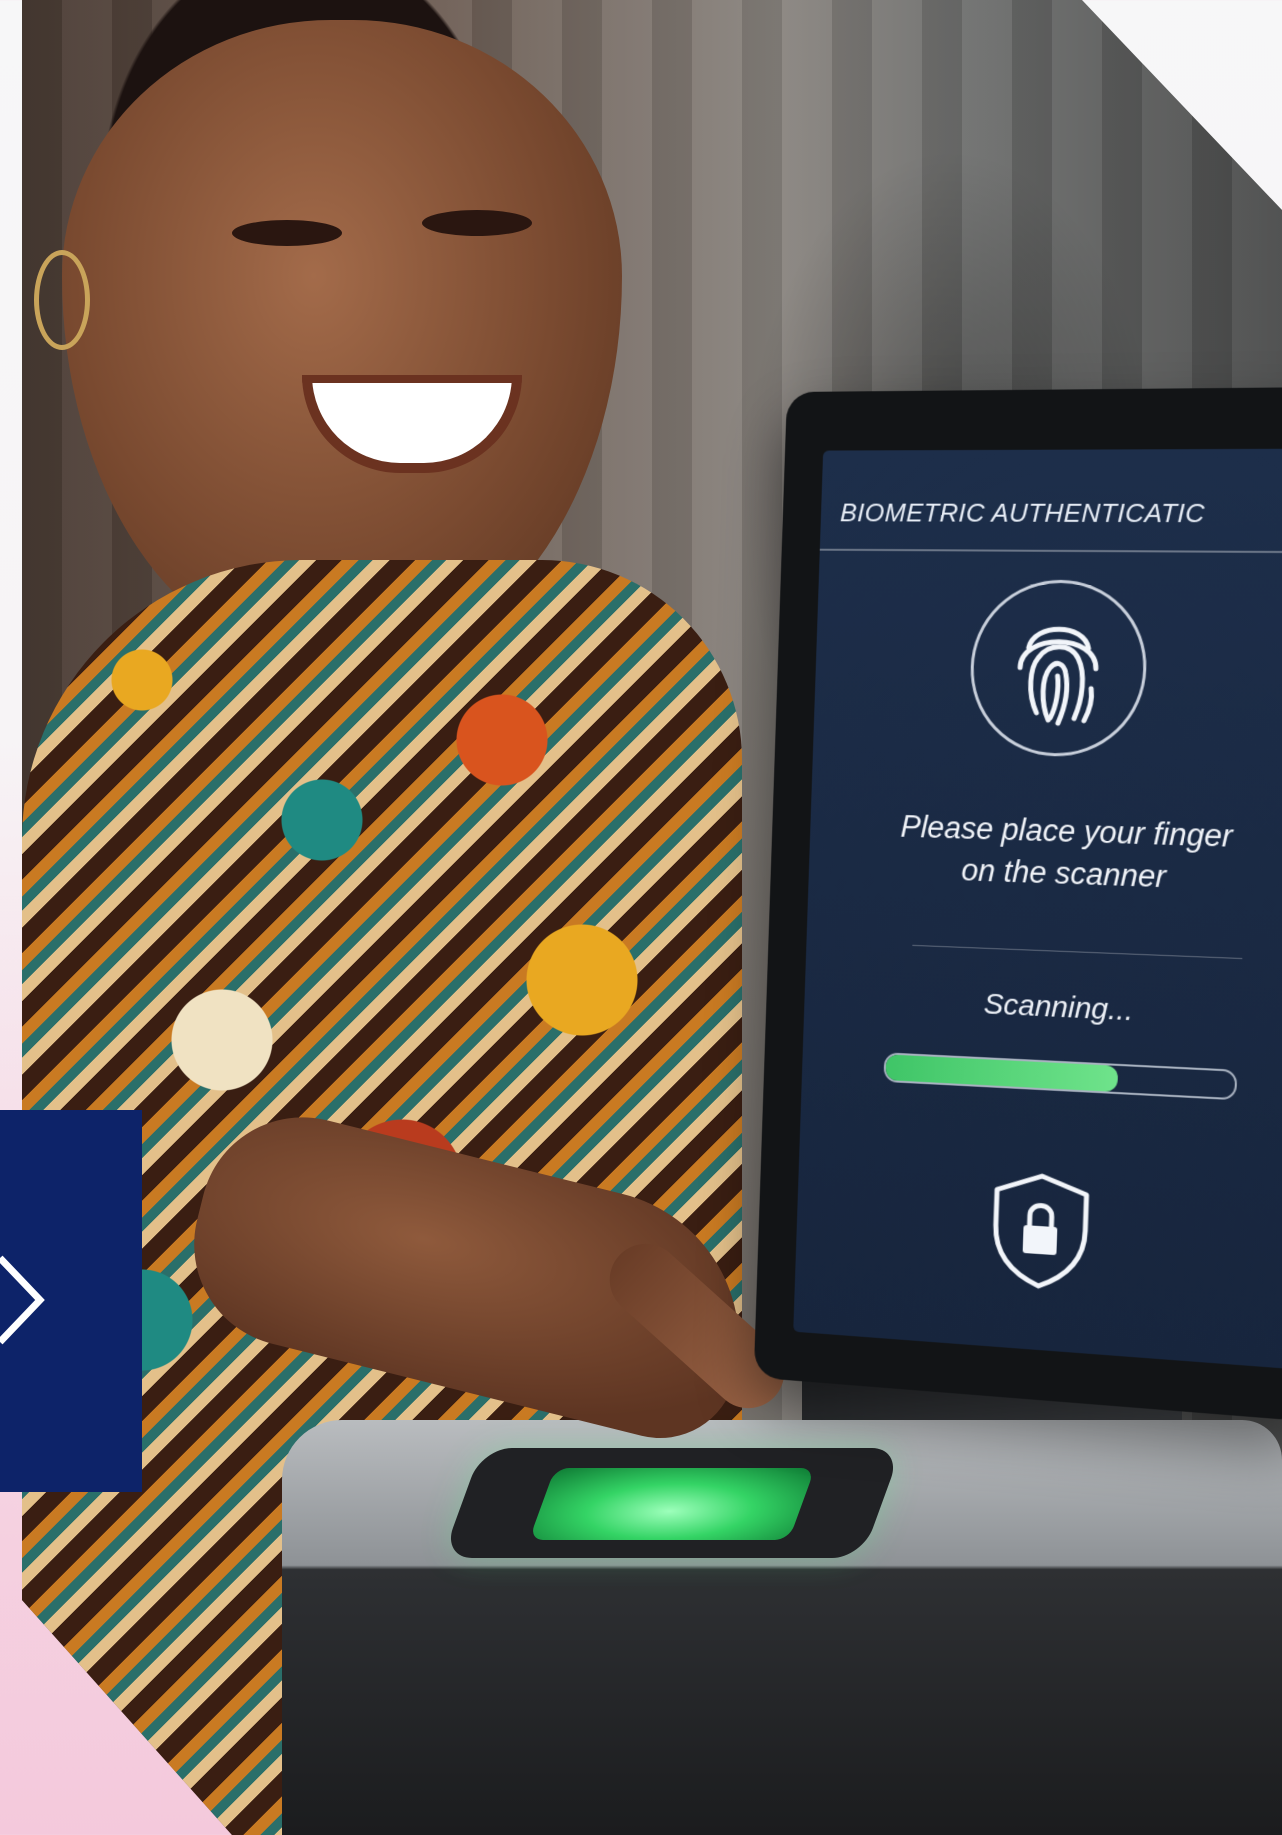 The height and width of the screenshot is (1835, 1282). What do you see at coordinates (62, 300) in the screenshot?
I see `earring` at bounding box center [62, 300].